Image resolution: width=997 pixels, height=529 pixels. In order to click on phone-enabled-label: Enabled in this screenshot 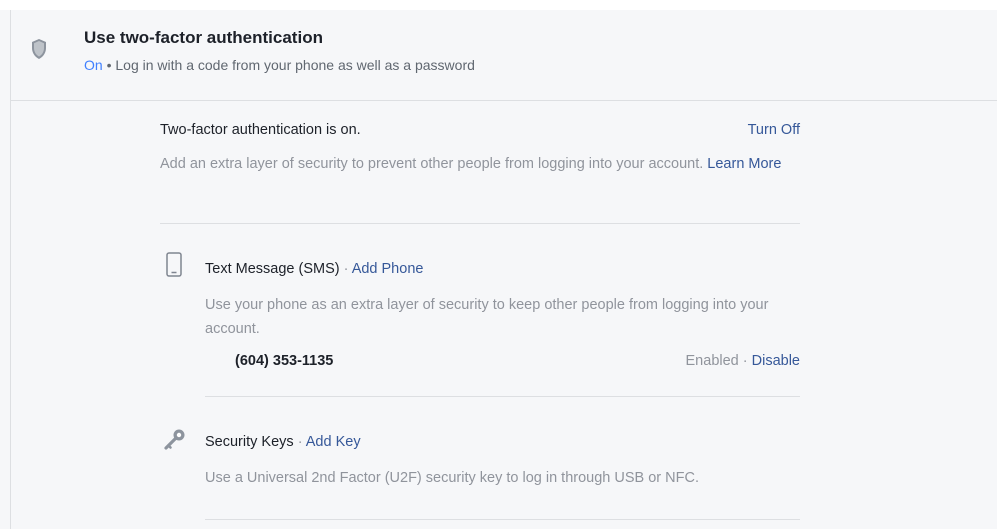, I will do `click(712, 361)`.